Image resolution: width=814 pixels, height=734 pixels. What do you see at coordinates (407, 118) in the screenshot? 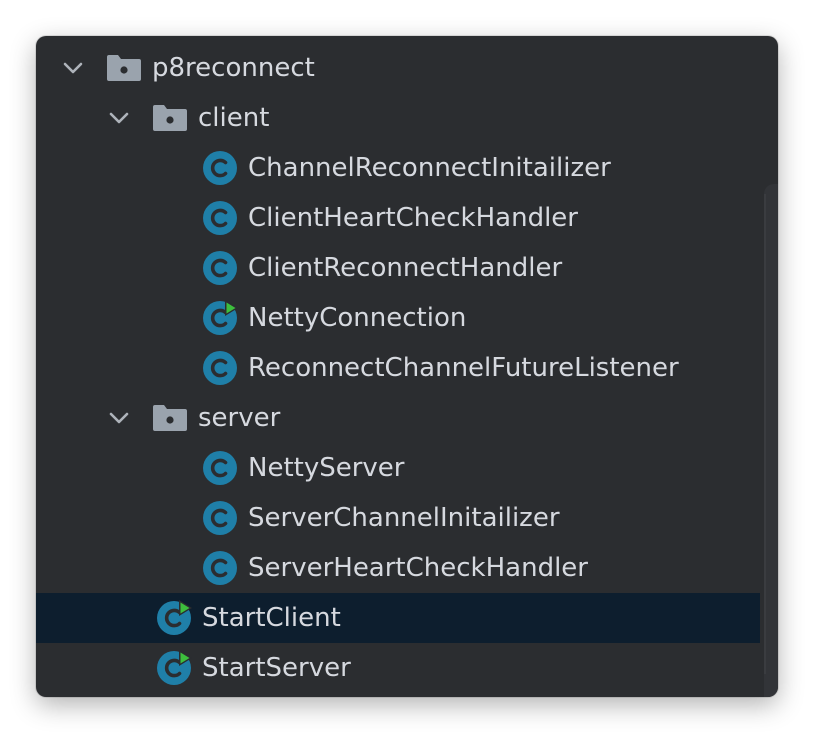
I see `tree-node-client: client` at bounding box center [407, 118].